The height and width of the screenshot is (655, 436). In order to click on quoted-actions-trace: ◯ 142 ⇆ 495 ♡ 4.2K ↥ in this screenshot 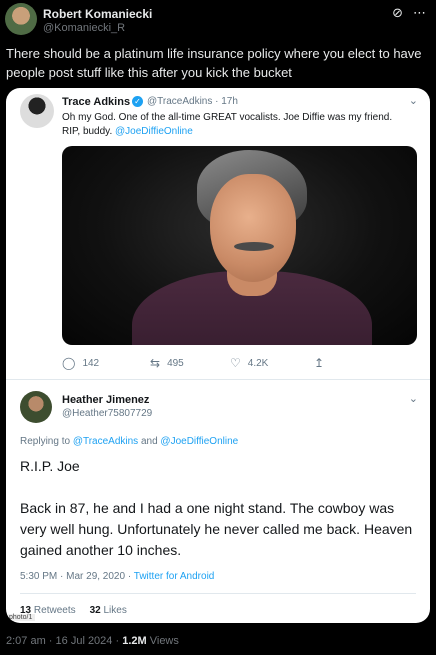, I will do `click(193, 363)`.